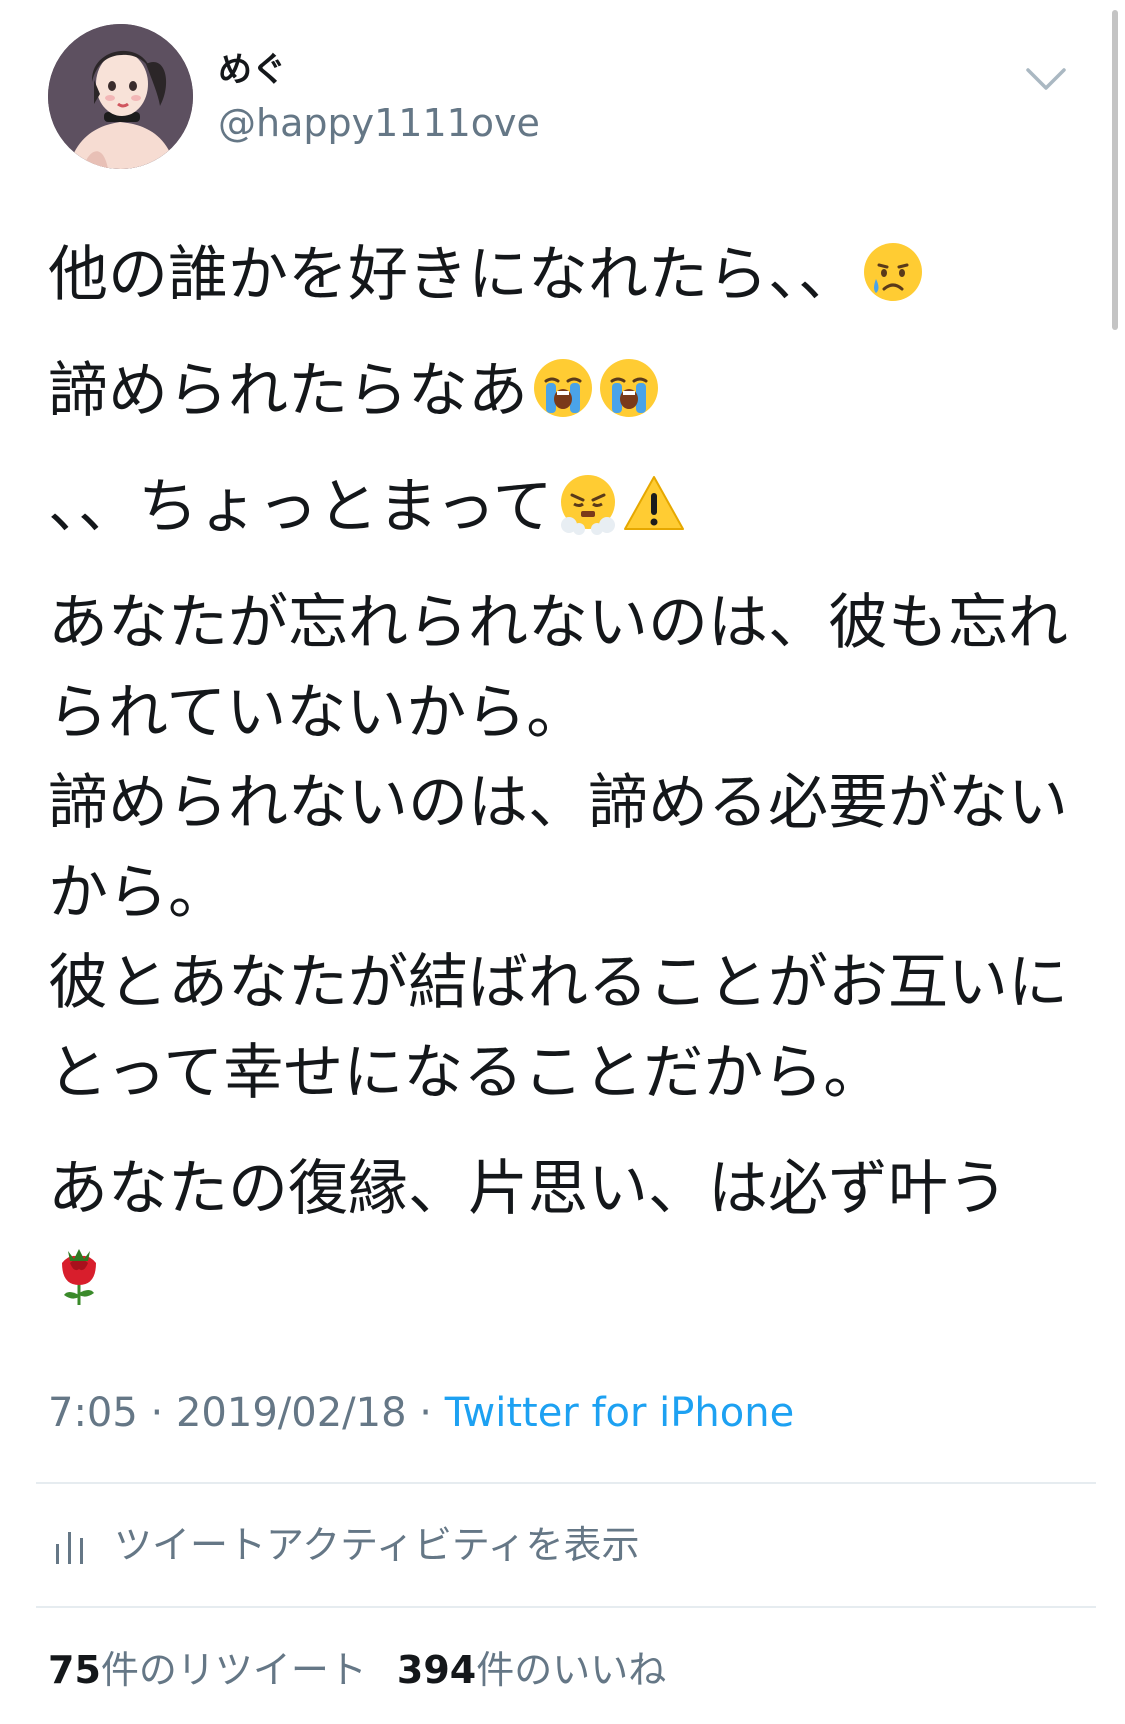  I want to click on likes-label: 件のいいね, so click(571, 1670).